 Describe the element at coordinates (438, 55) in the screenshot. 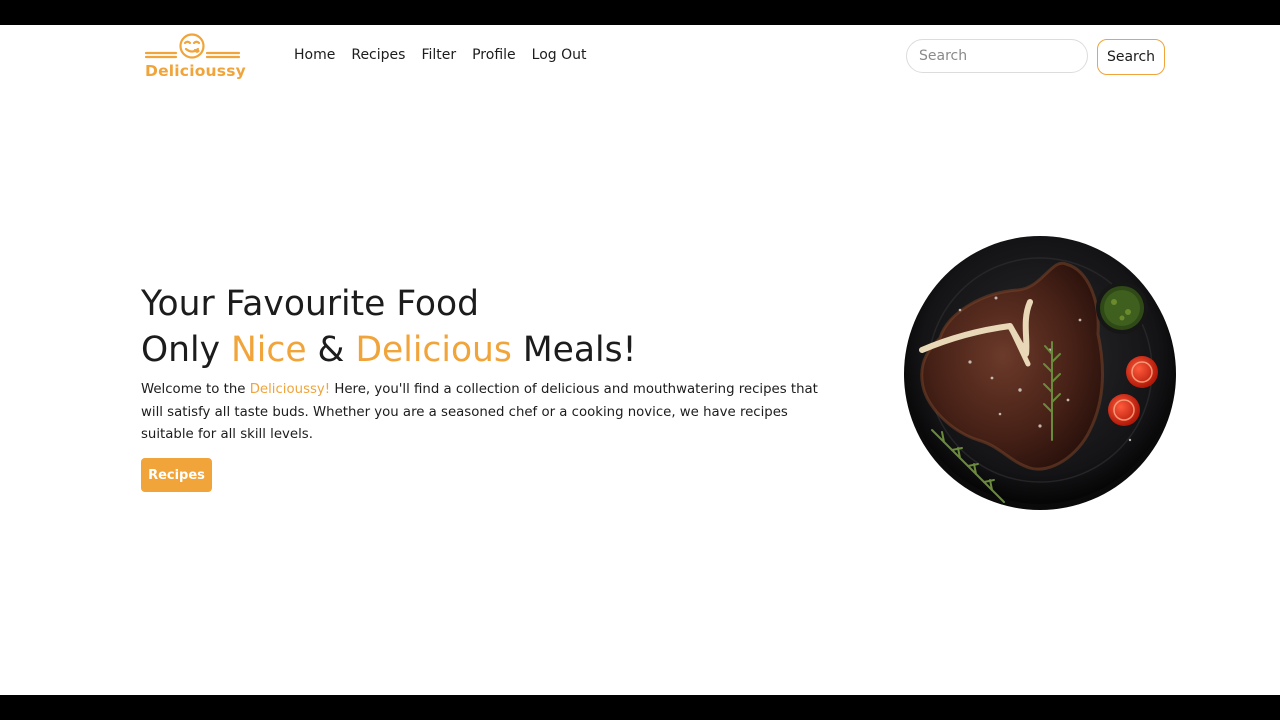

I see `nav-link-filter: Filter` at that location.